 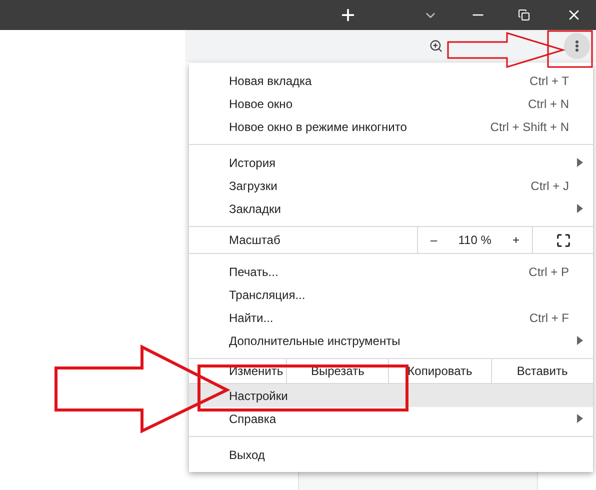 What do you see at coordinates (548, 272) in the screenshot?
I see `shortcut-text: Ctrl + P` at bounding box center [548, 272].